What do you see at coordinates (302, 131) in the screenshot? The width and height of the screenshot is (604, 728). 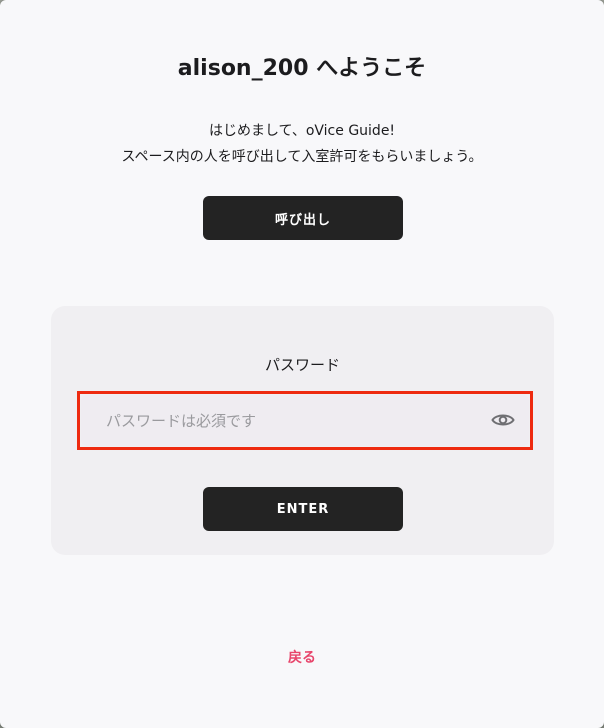 I see `description-line-1: はじめまして、oVice Guide!` at bounding box center [302, 131].